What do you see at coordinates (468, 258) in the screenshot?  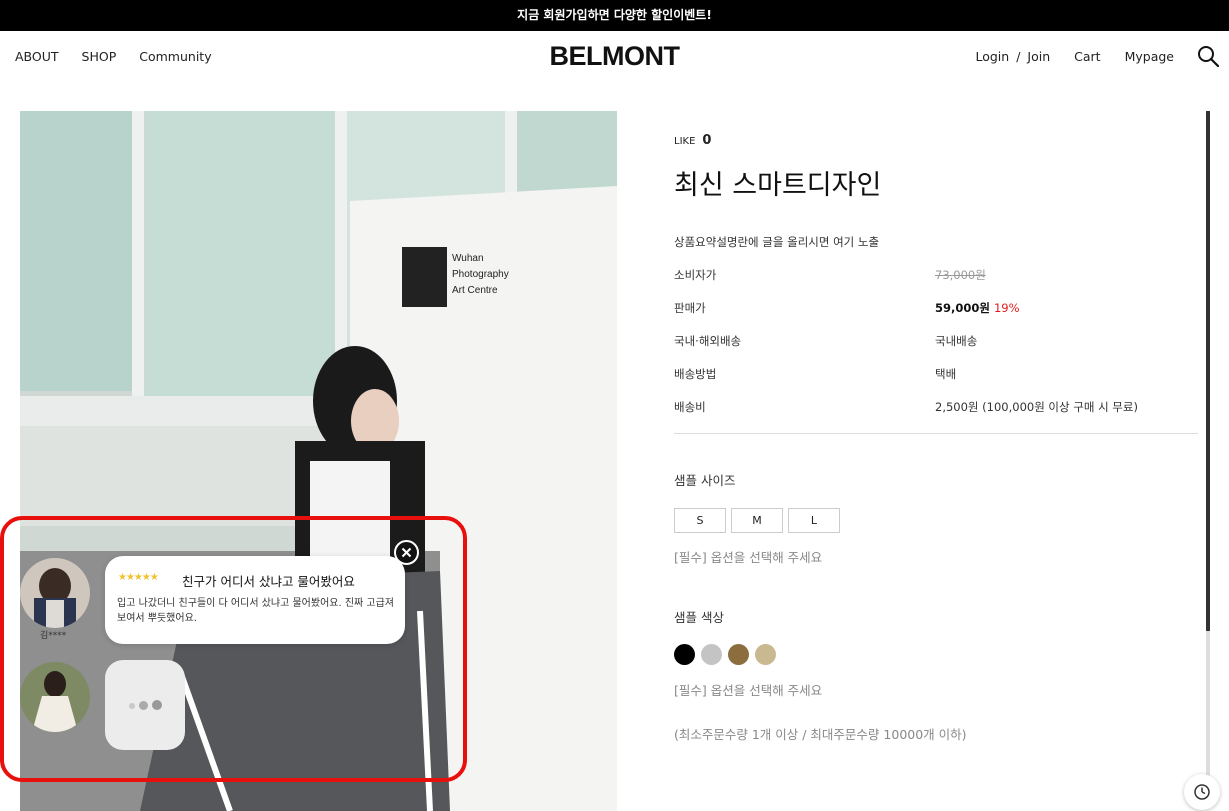 I see `svg-text: Wuhan` at bounding box center [468, 258].